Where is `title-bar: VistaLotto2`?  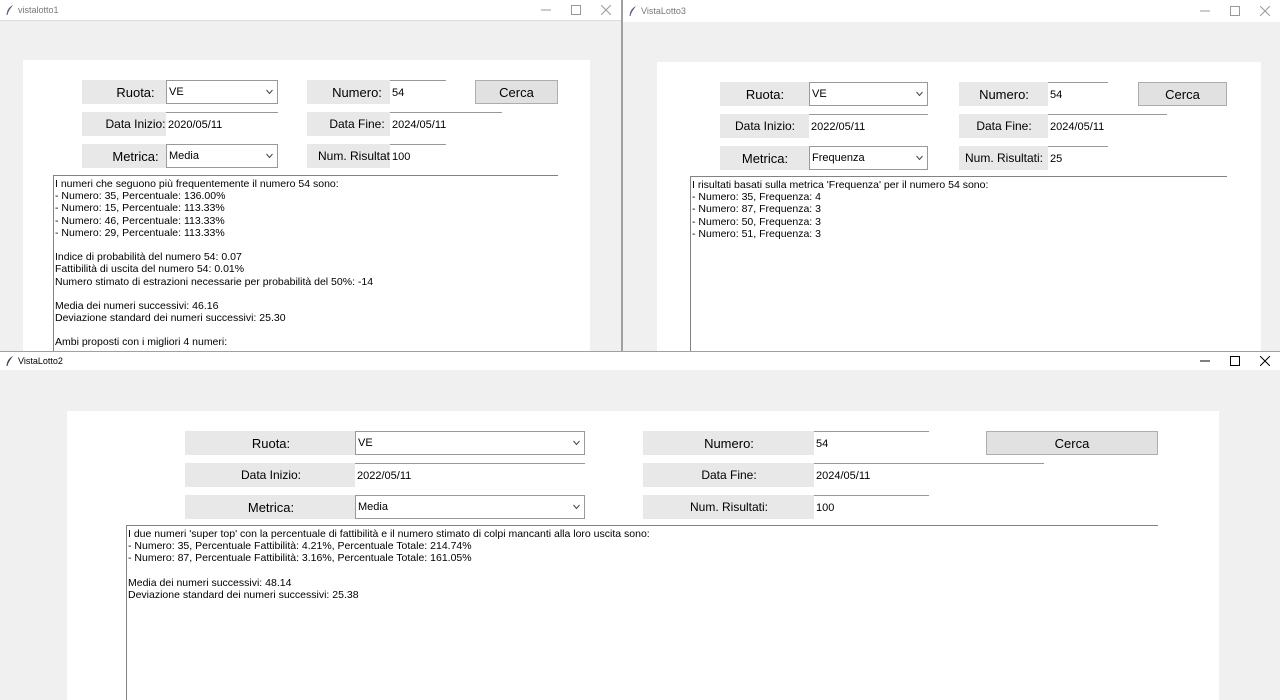 title-bar: VistaLotto2 is located at coordinates (640, 361).